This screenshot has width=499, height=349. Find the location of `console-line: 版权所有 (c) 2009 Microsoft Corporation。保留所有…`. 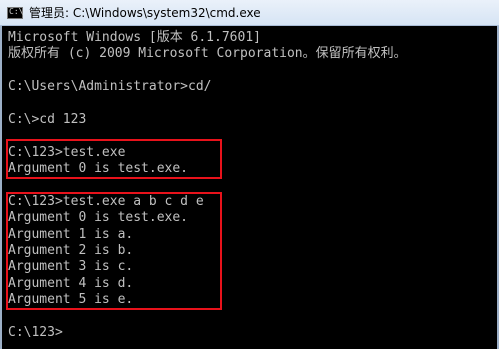

console-line: 版权所有 (c) 2009 Microsoft Corporation。保留所有… is located at coordinates (207, 54).